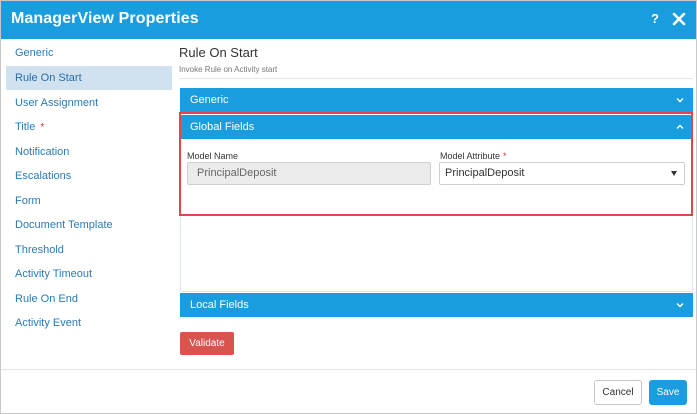 The width and height of the screenshot is (697, 414). Describe the element at coordinates (89, 323) in the screenshot. I see `sidebar-item-activity-event: Activity Event` at that location.